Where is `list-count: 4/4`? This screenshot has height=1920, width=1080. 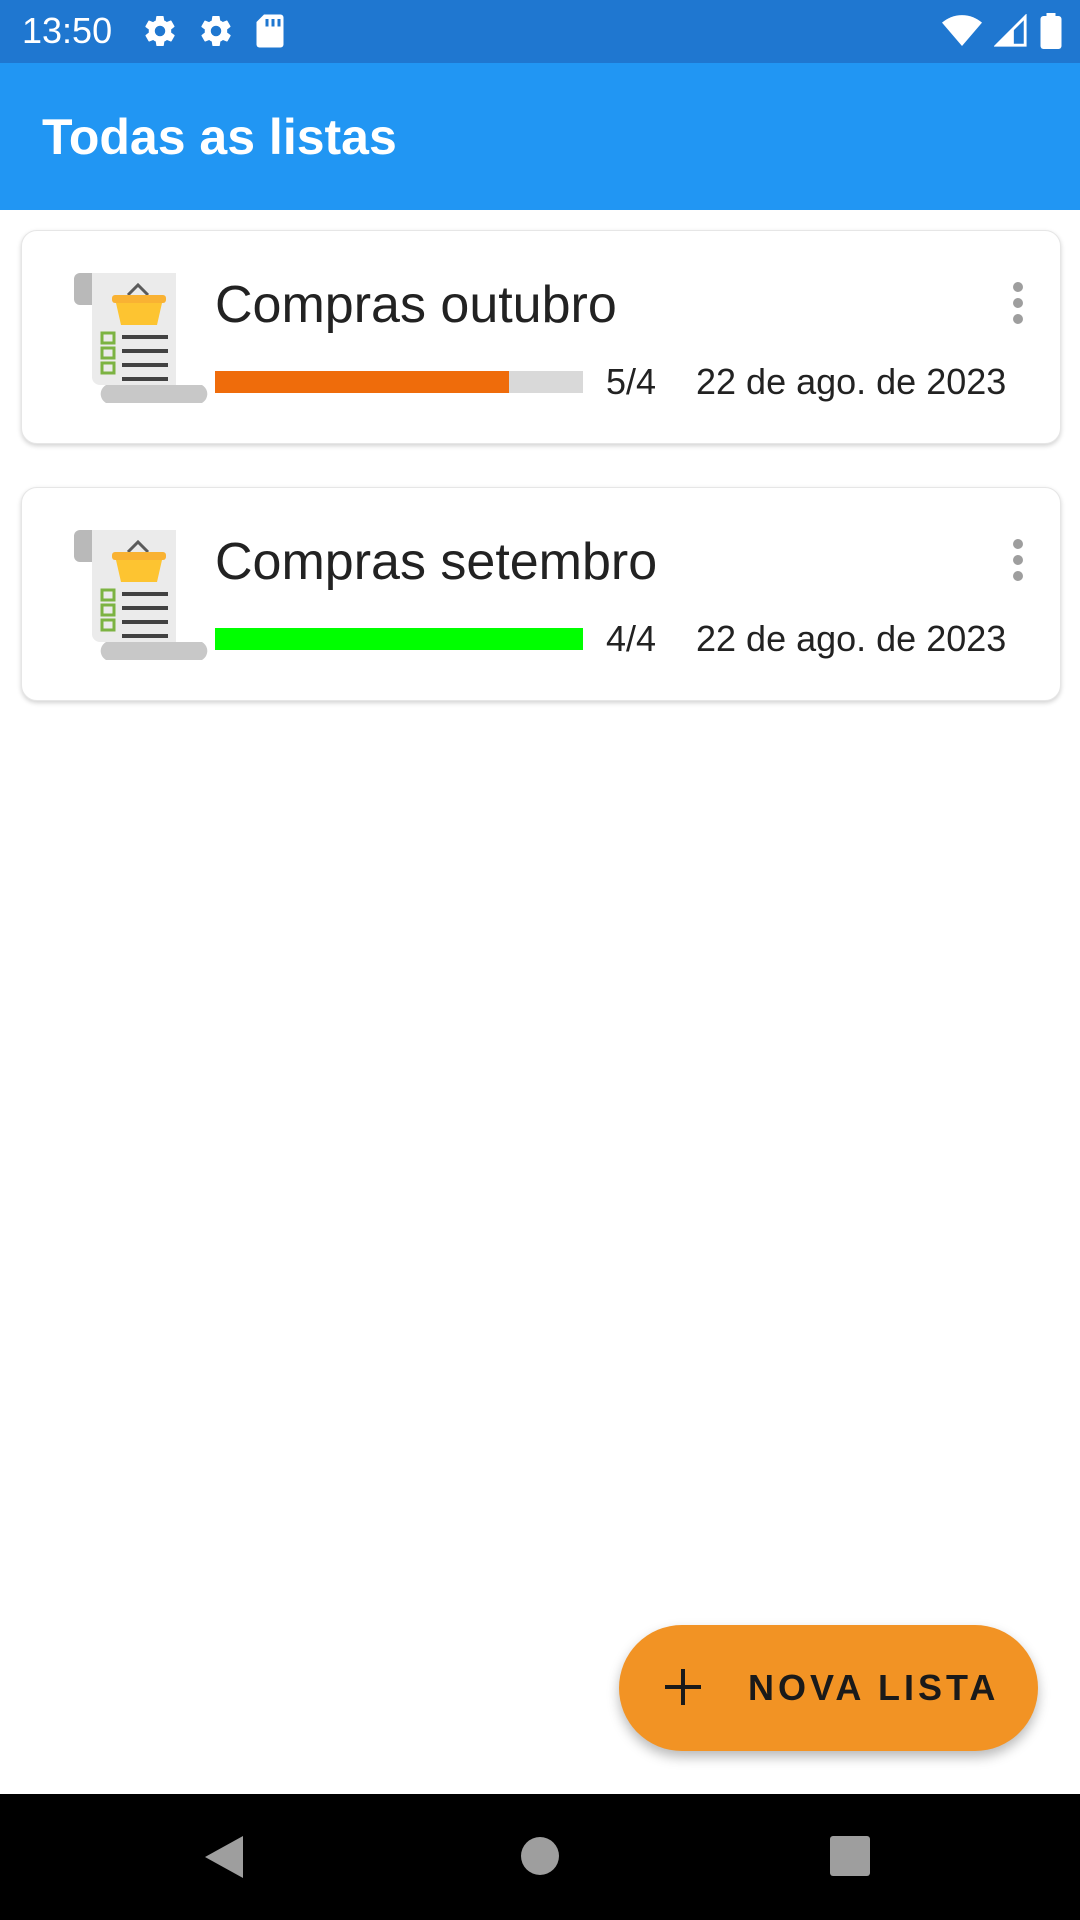 list-count: 4/4 is located at coordinates (631, 638).